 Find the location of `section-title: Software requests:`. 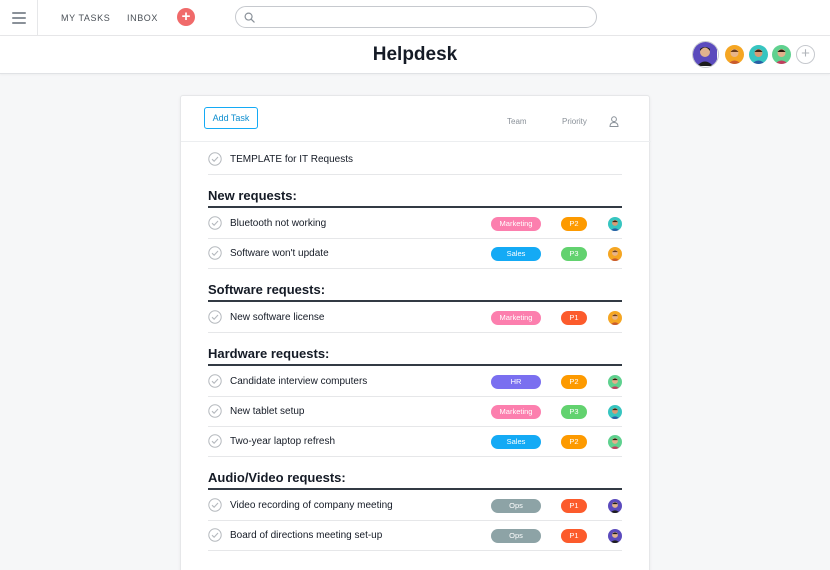

section-title: Software requests: is located at coordinates (266, 289).